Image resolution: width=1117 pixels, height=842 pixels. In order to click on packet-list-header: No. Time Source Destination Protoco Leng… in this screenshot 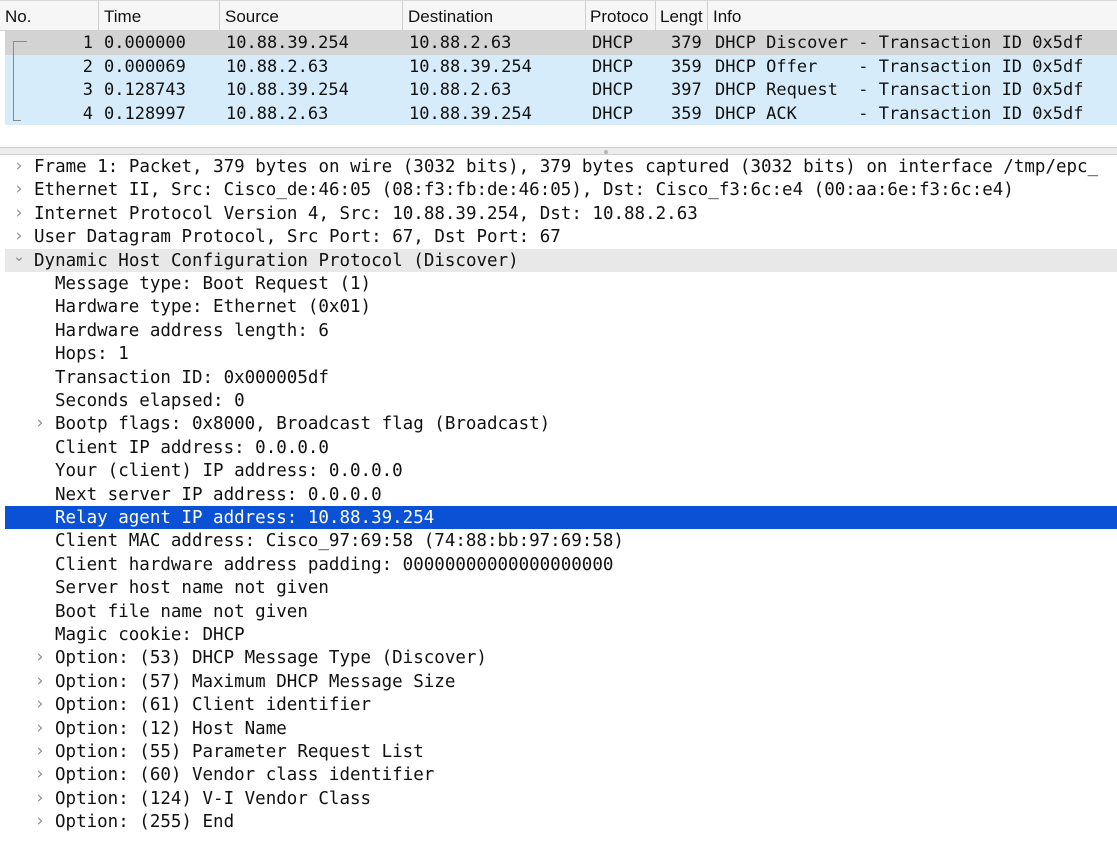, I will do `click(558, 16)`.